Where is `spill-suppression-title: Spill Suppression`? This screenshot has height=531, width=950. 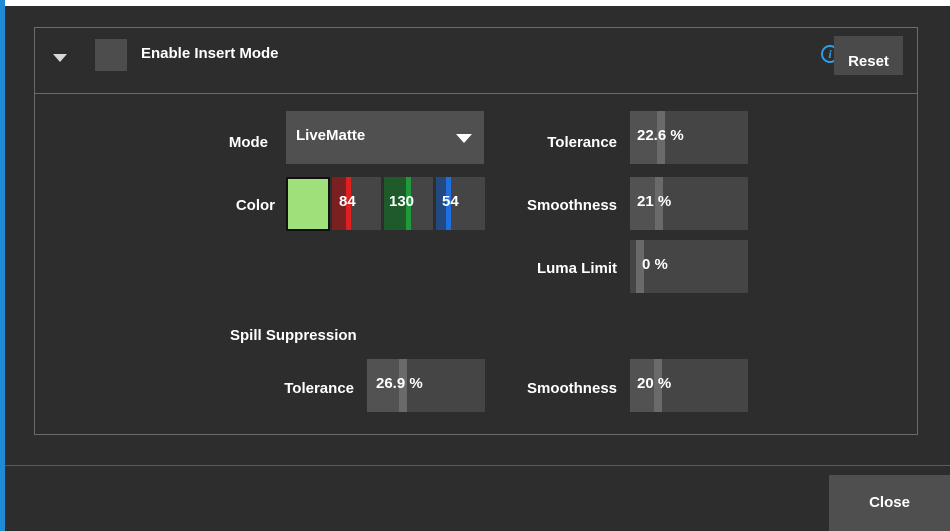 spill-suppression-title: Spill Suppression is located at coordinates (293, 335).